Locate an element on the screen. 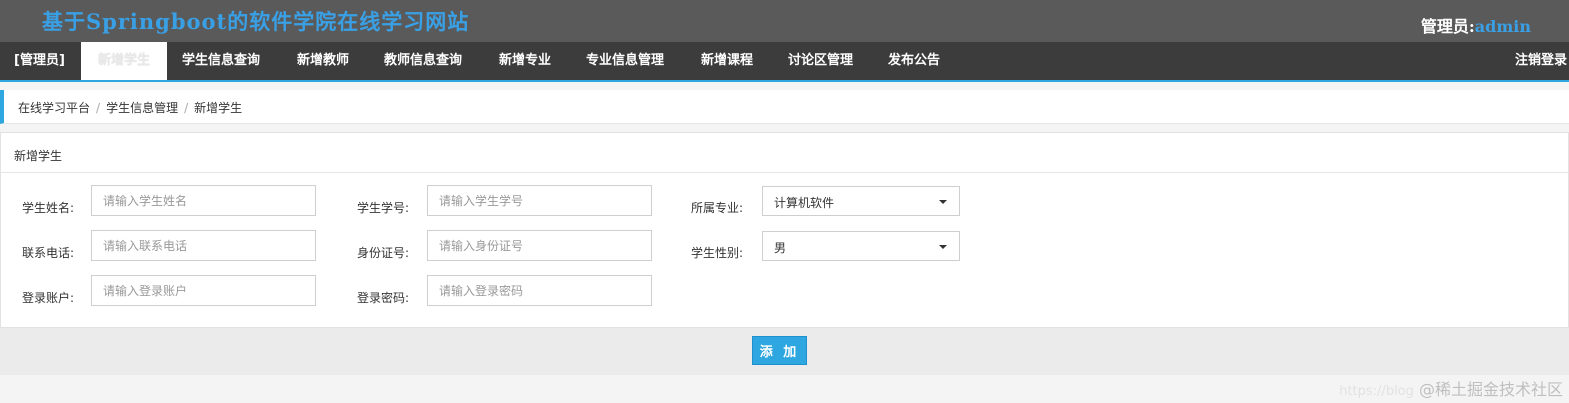 This screenshot has width=1569, height=403. gender-select-value: 男 is located at coordinates (780, 248).